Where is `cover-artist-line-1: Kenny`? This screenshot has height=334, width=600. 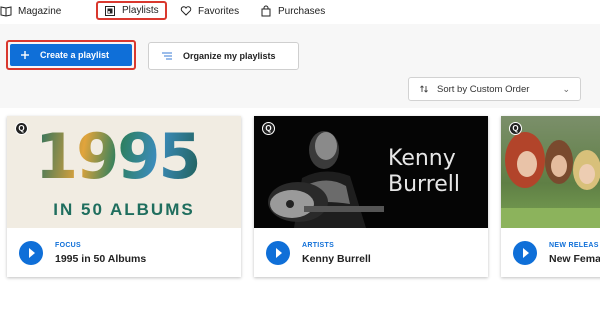
cover-artist-line-1: Kenny is located at coordinates (422, 158).